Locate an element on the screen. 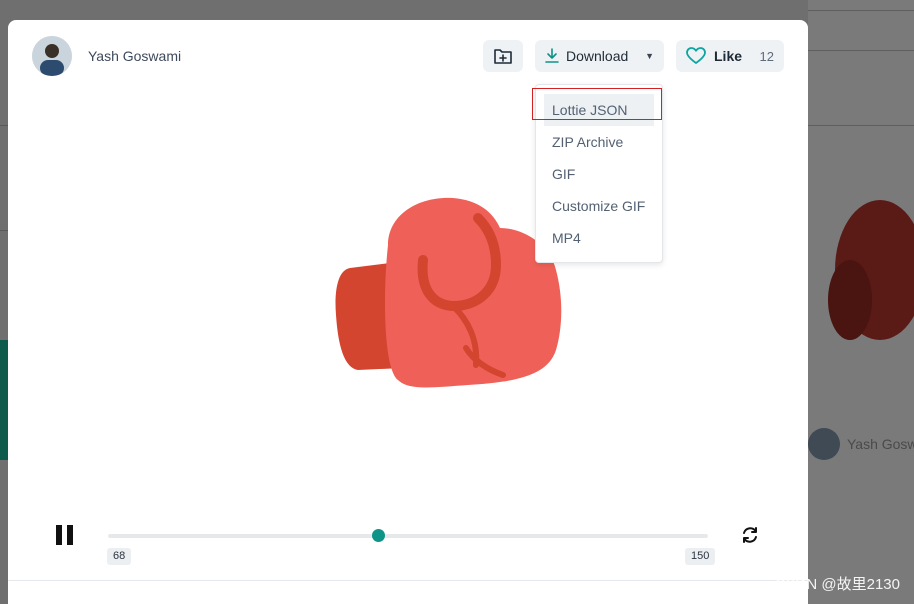 This screenshot has height=604, width=914. menu-item-mp4: MP4 is located at coordinates (599, 238).